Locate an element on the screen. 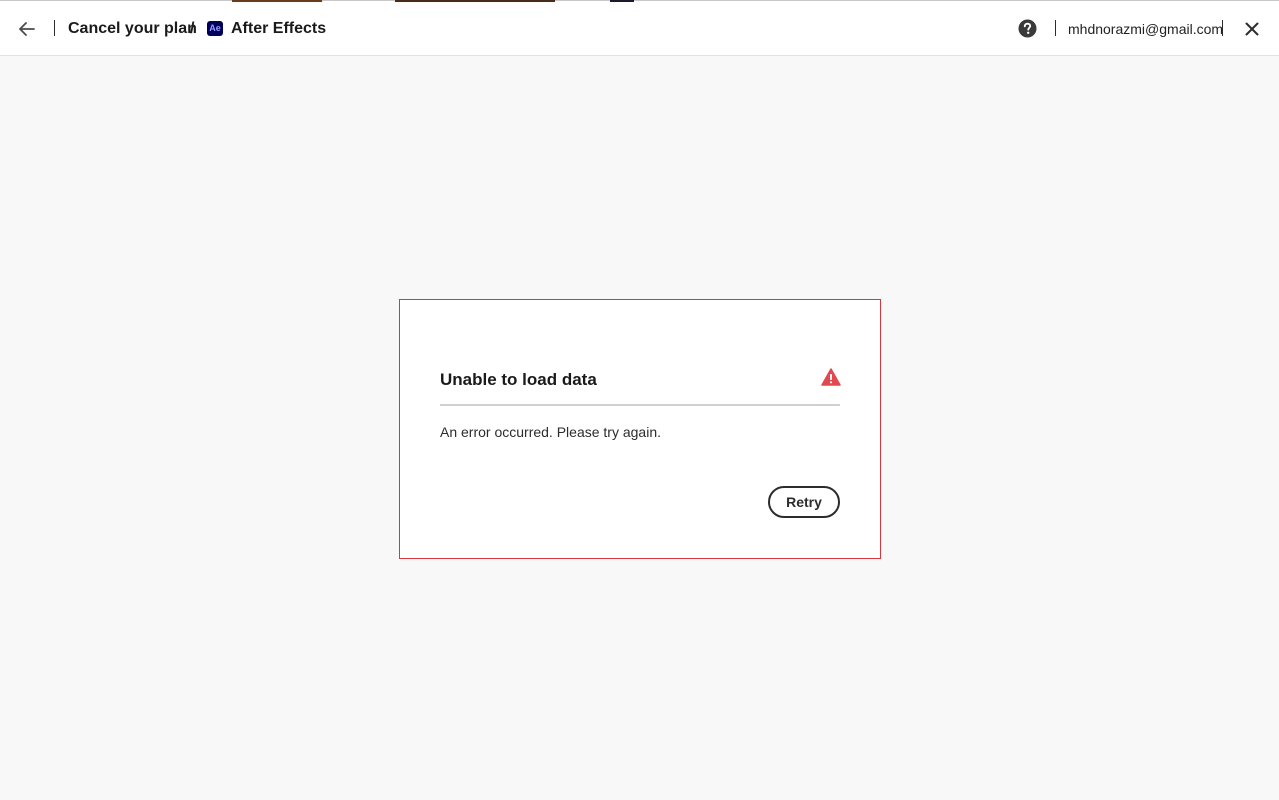 Image resolution: width=1279 pixels, height=800 pixels. breadcrumb-product-name: After Effects is located at coordinates (279, 28).